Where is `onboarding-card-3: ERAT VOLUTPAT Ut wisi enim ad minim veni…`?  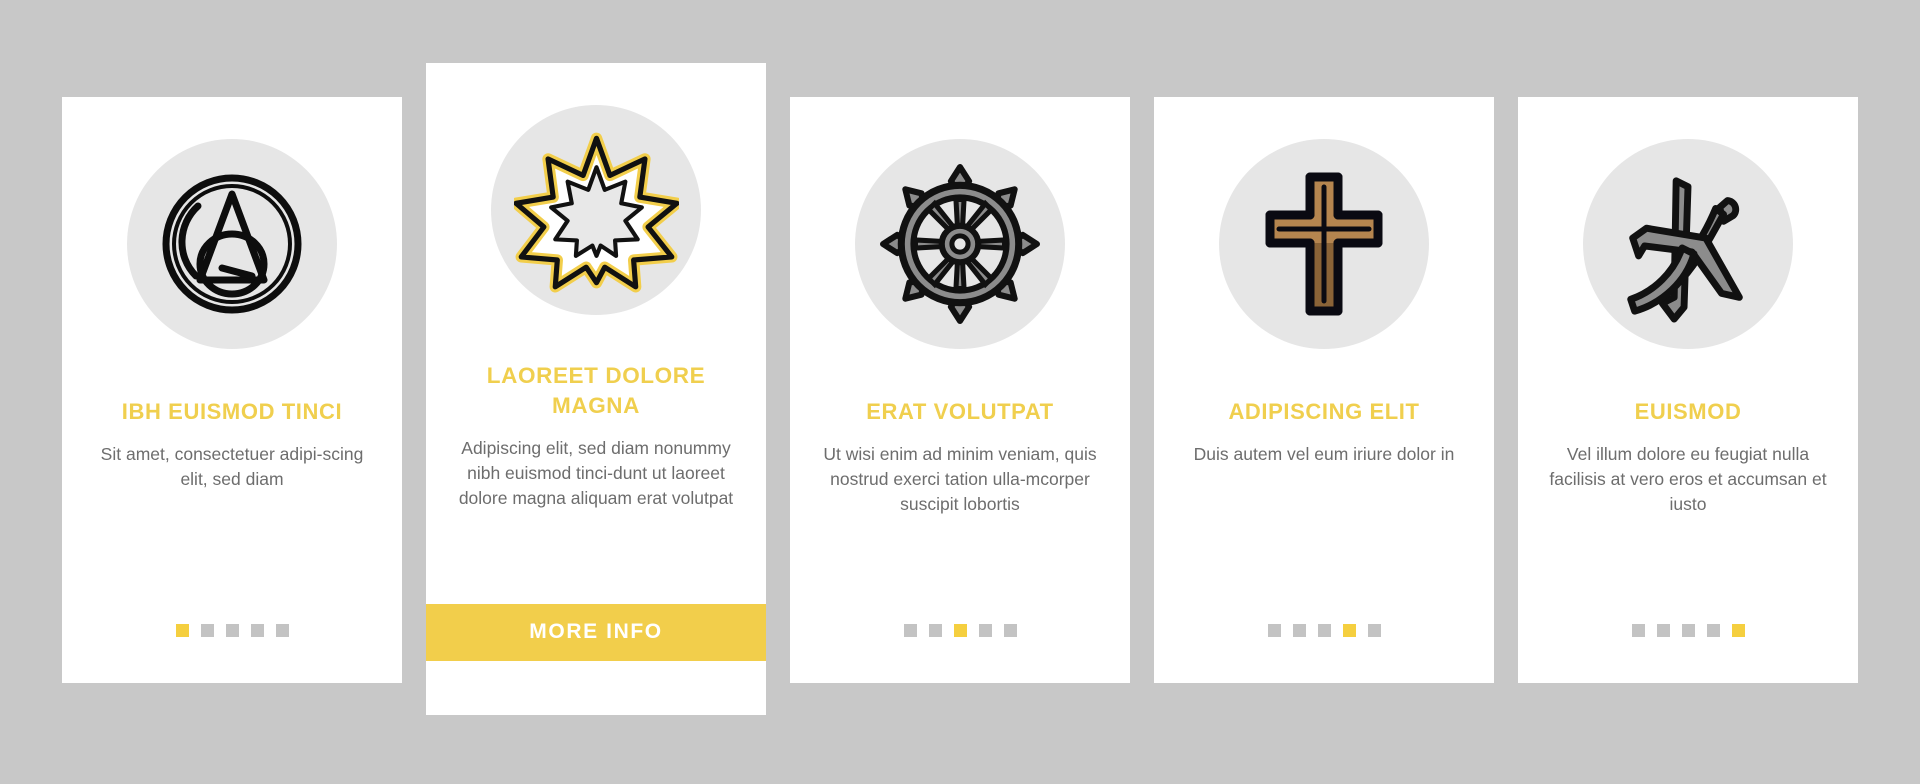
onboarding-card-3: ERAT VOLUTPAT Ut wisi enim ad minim veni… is located at coordinates (960, 390).